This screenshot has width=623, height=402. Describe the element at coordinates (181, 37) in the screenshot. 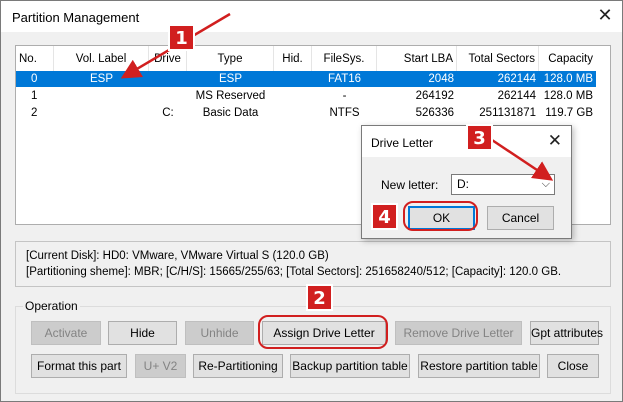

I see `step-1-badge: 1` at that location.